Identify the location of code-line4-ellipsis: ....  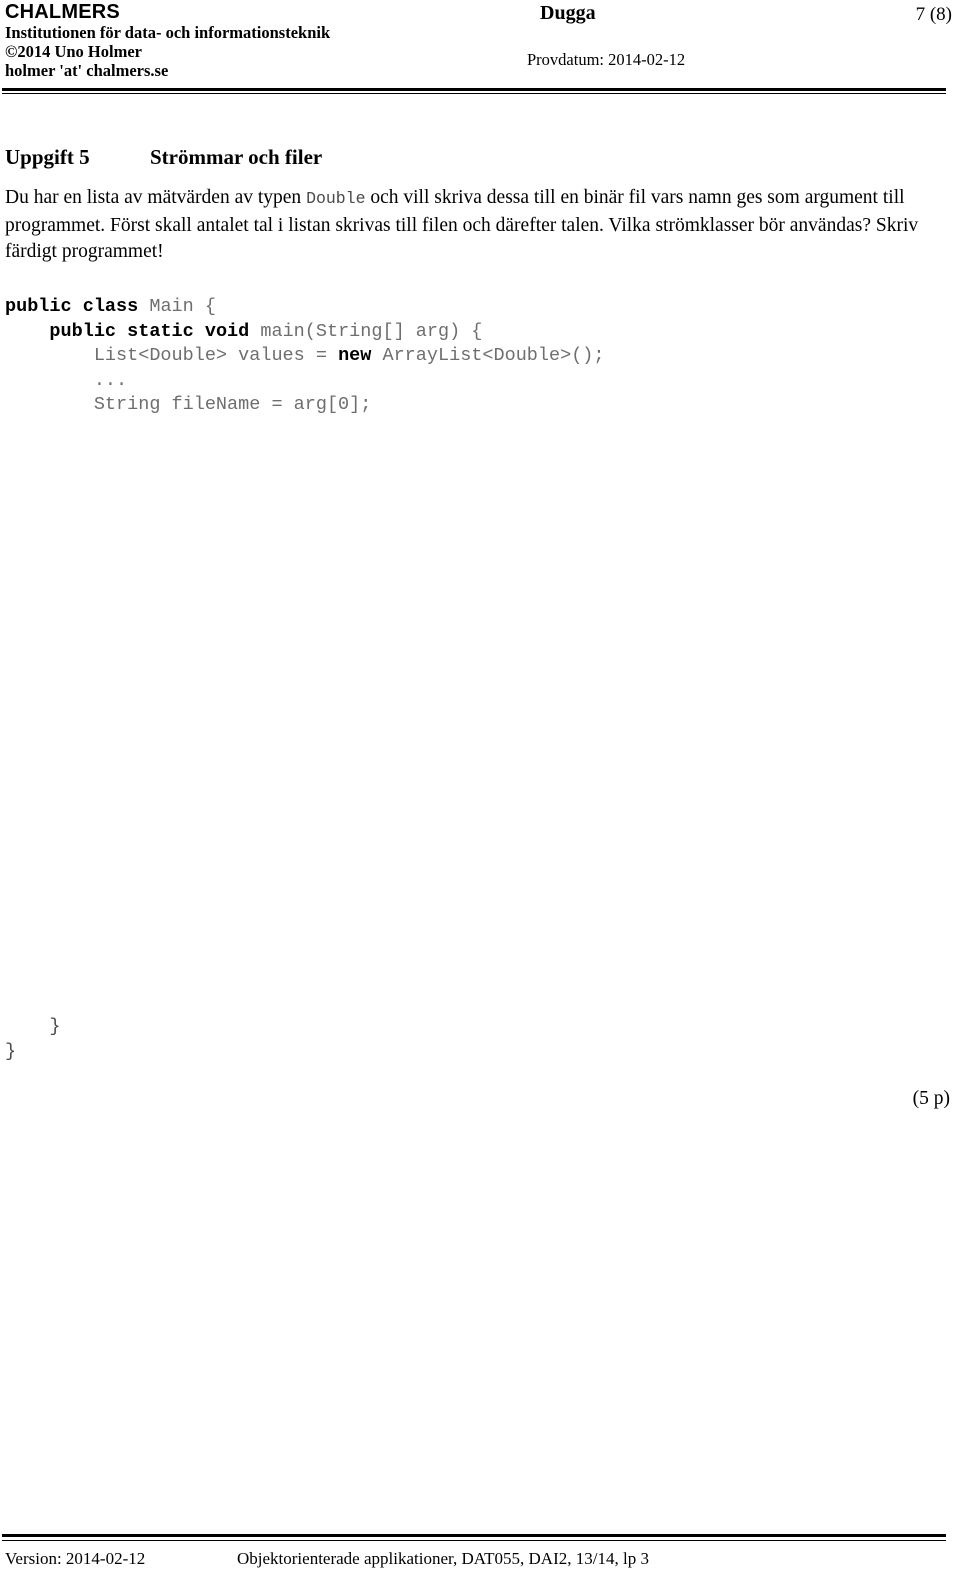
(66, 380).